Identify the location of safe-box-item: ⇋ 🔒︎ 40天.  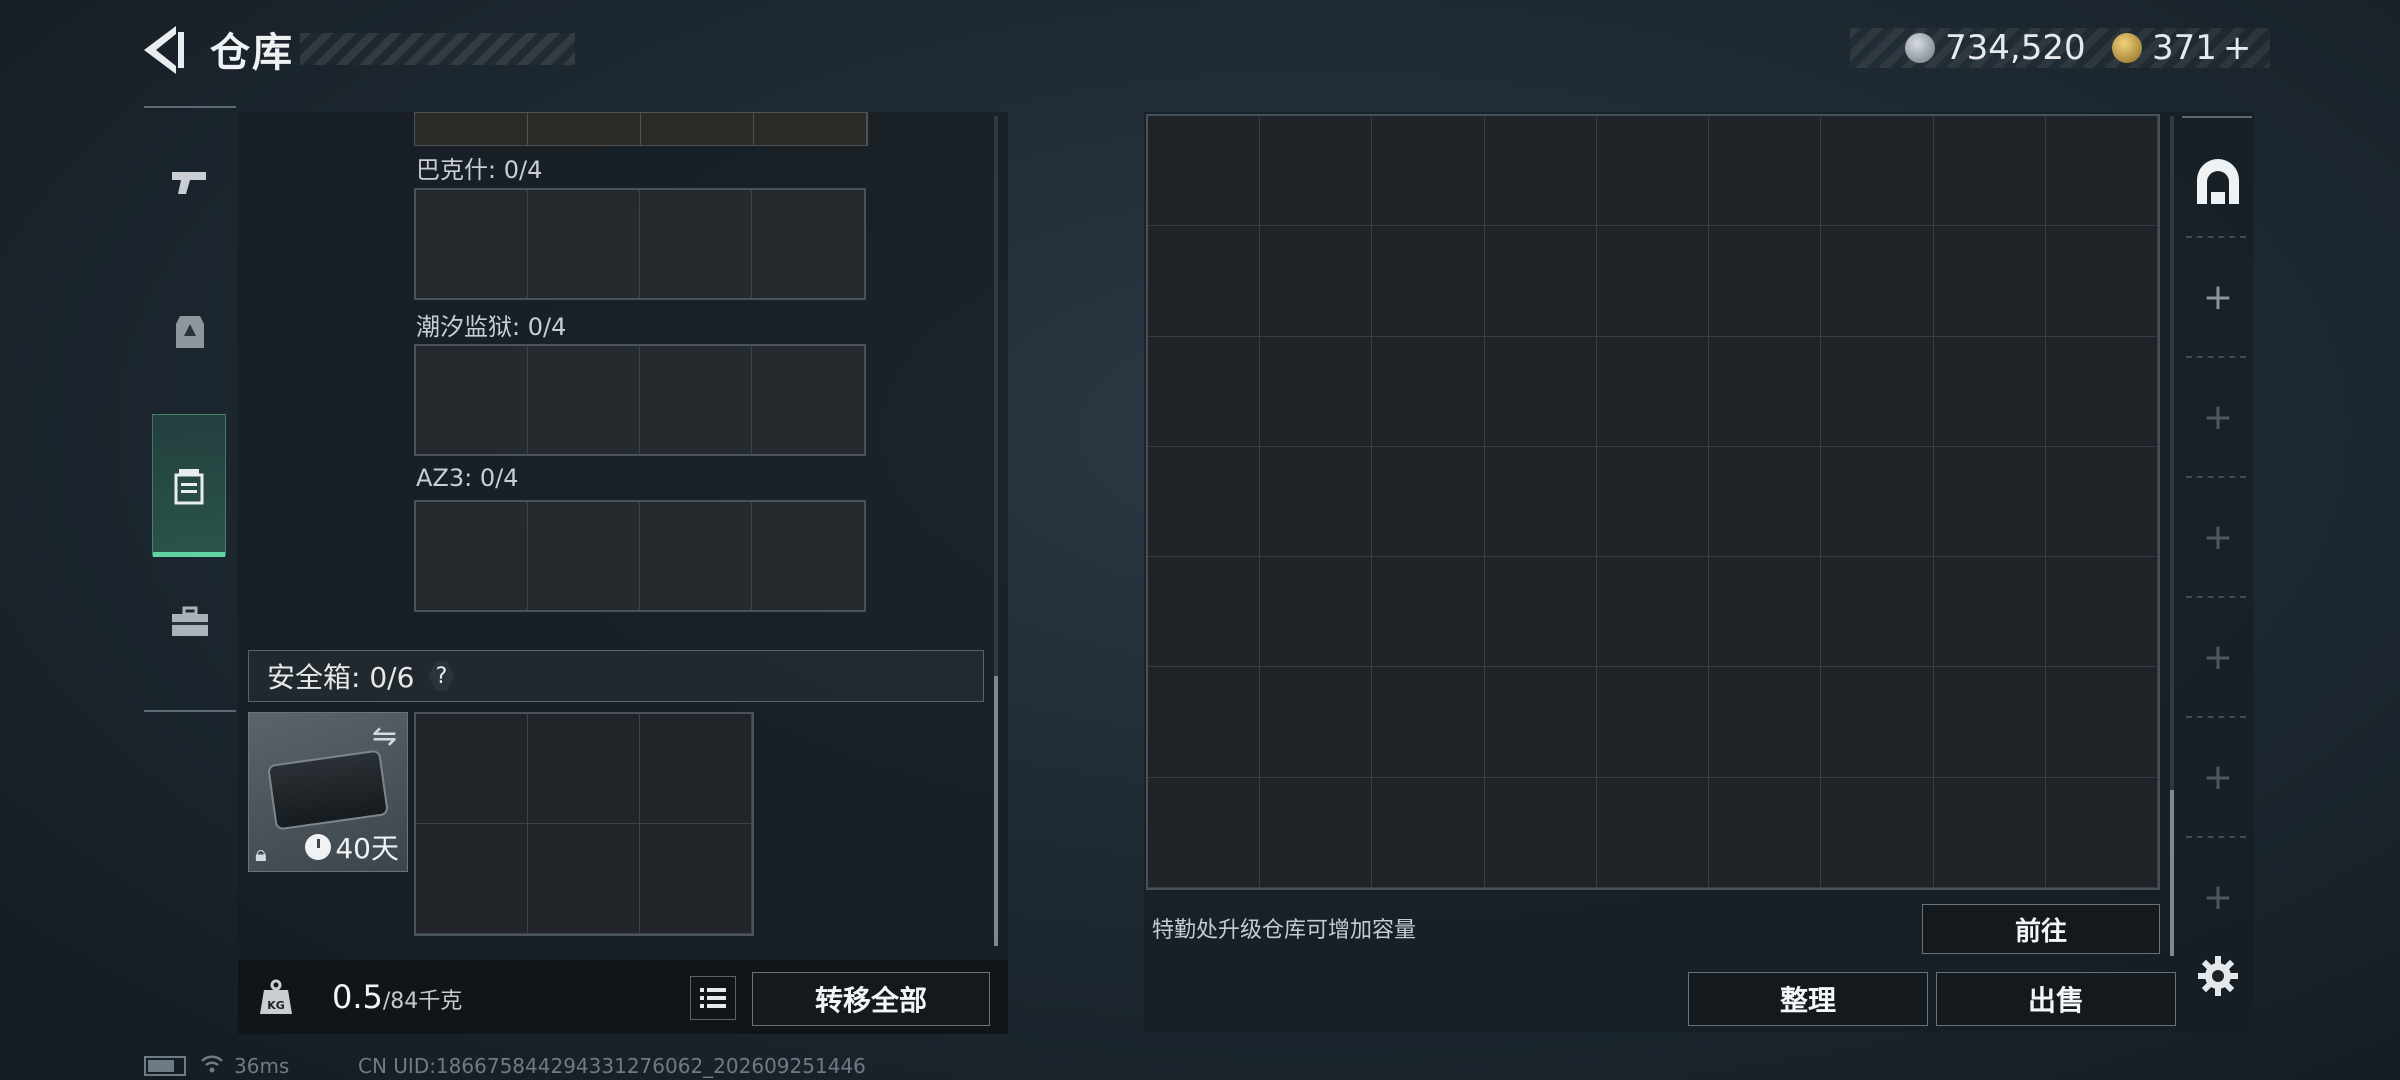
(328, 792).